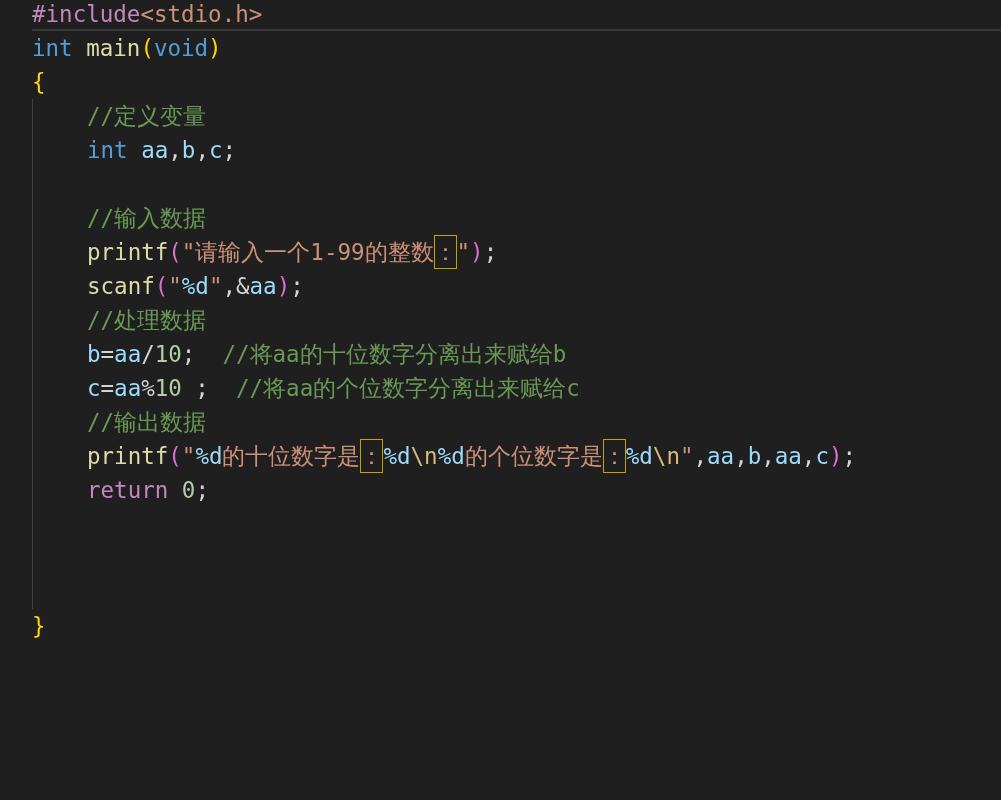  What do you see at coordinates (516, 15) in the screenshot?
I see `code-line: #include<stdio.h>` at bounding box center [516, 15].